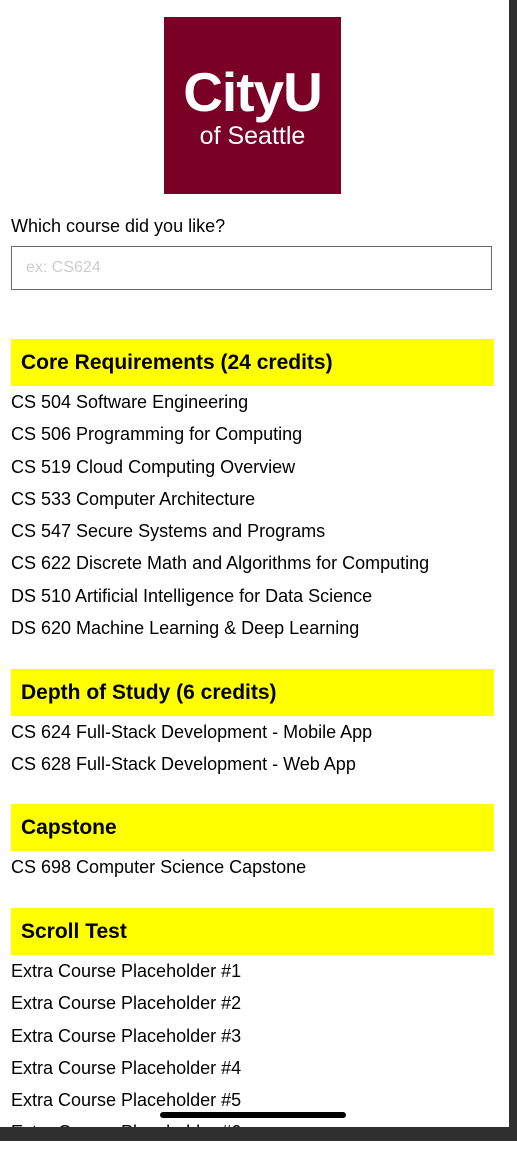 This screenshot has height=1149, width=517. I want to click on course-item: CS 533 Computer Architecture, so click(252, 499).